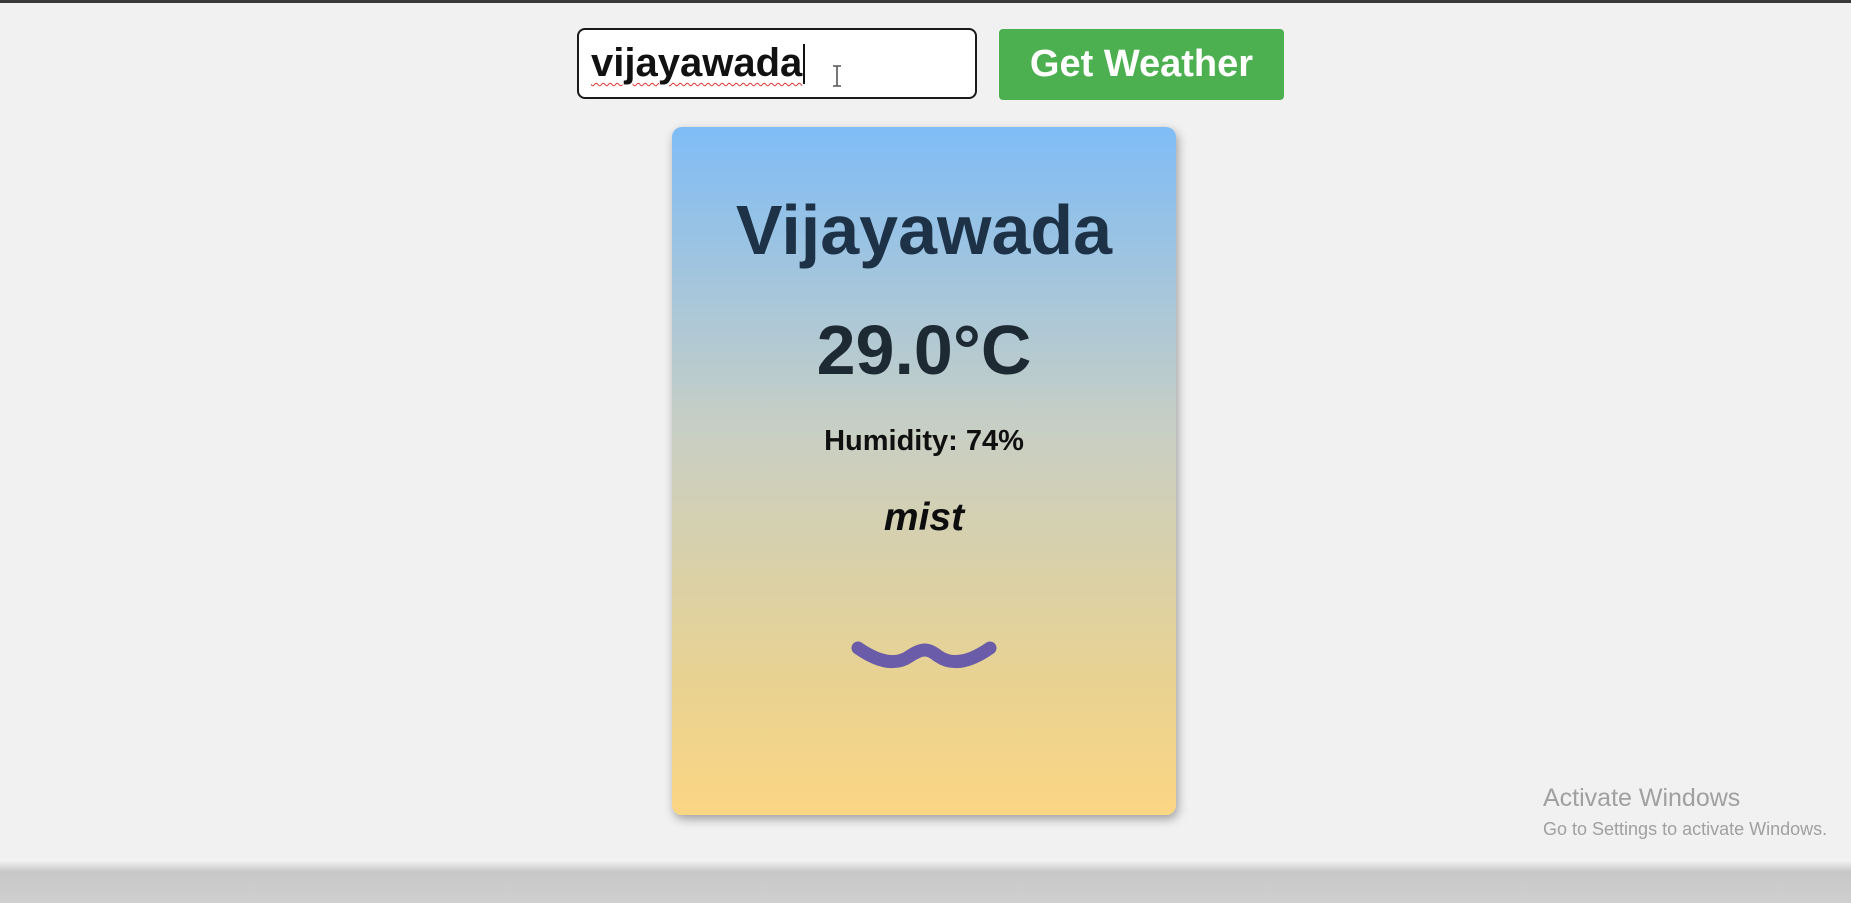  I want to click on search-input-value: vijayawada, so click(697, 63).